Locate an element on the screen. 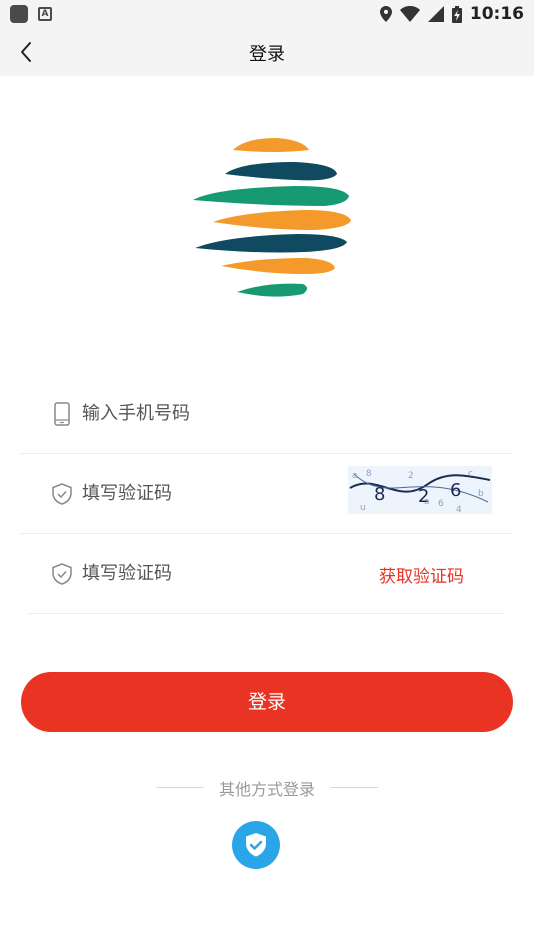 The width and height of the screenshot is (534, 950). a-badge-icon: A is located at coordinates (45, 14).